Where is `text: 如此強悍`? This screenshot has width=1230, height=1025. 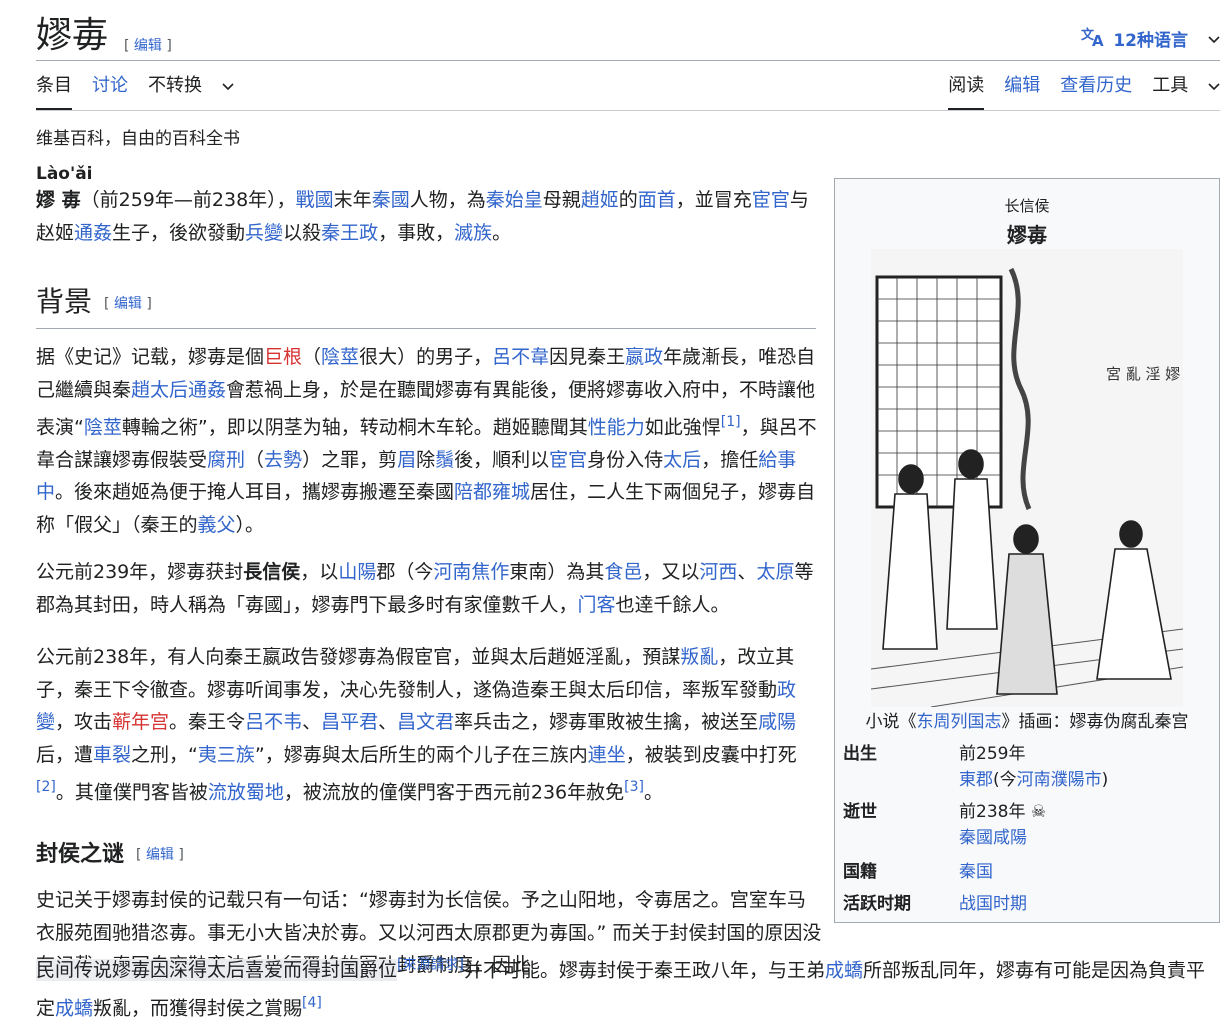 text: 如此強悍 is located at coordinates (682, 427).